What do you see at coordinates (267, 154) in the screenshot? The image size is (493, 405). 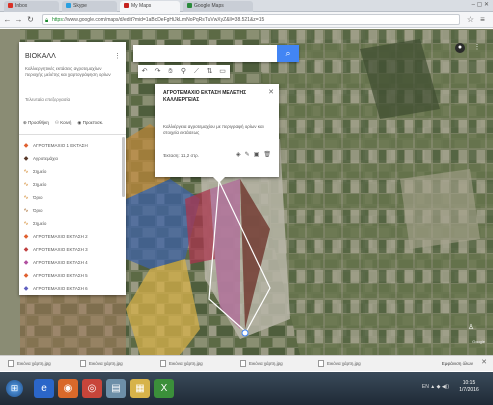 I see `delete-icon: 🗑︎` at bounding box center [267, 154].